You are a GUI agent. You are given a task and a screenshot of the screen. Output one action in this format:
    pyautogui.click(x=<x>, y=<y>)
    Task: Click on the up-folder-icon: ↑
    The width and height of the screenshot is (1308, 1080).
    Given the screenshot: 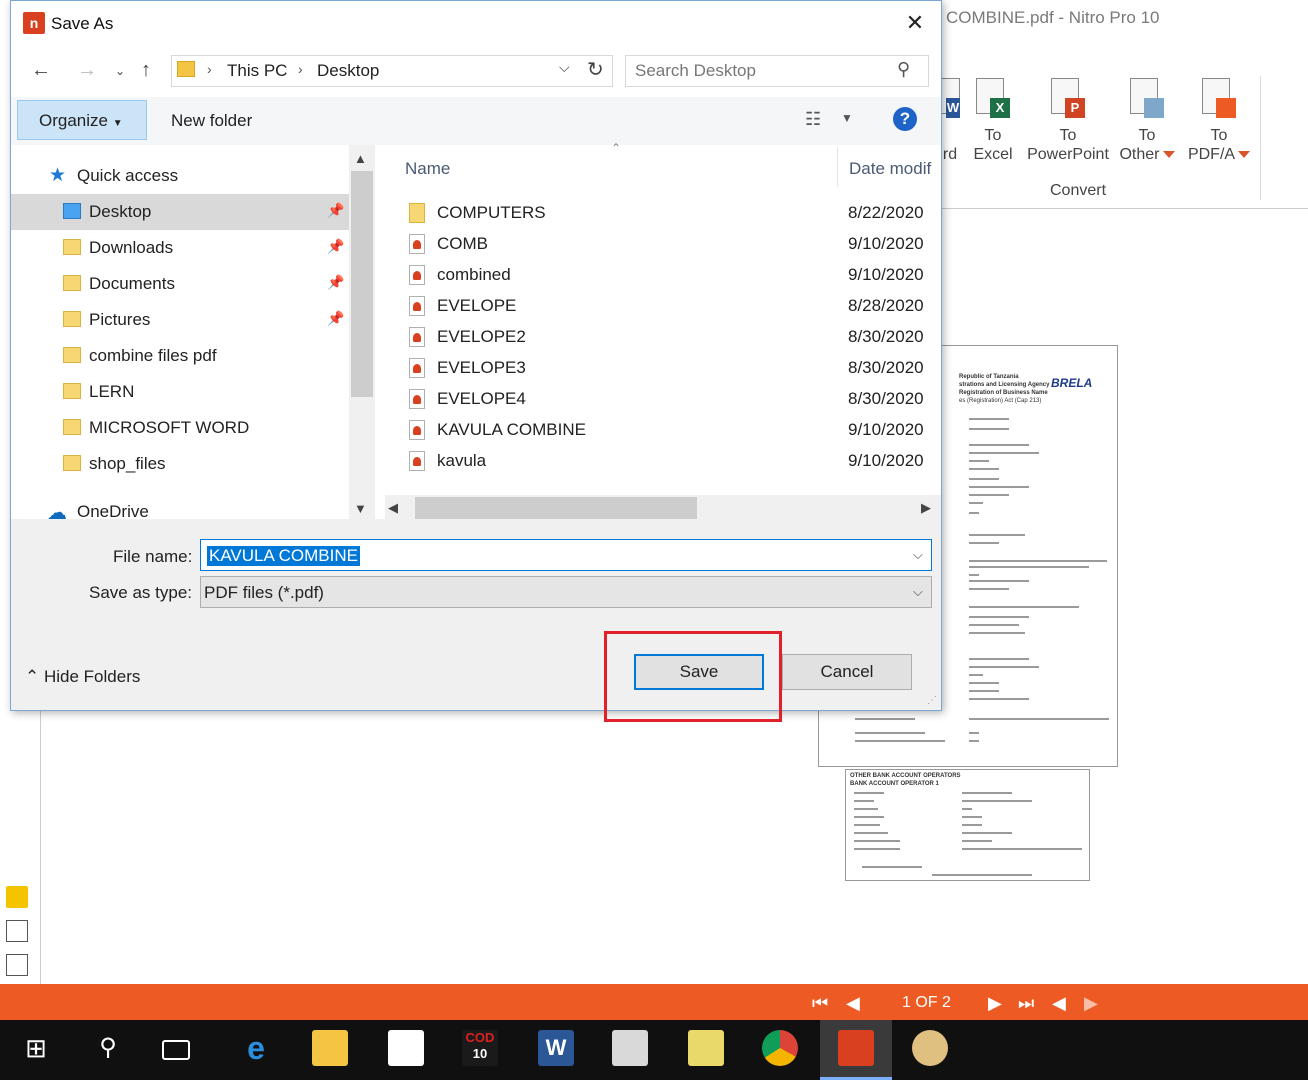 What is the action you would take?
    pyautogui.click(x=146, y=70)
    